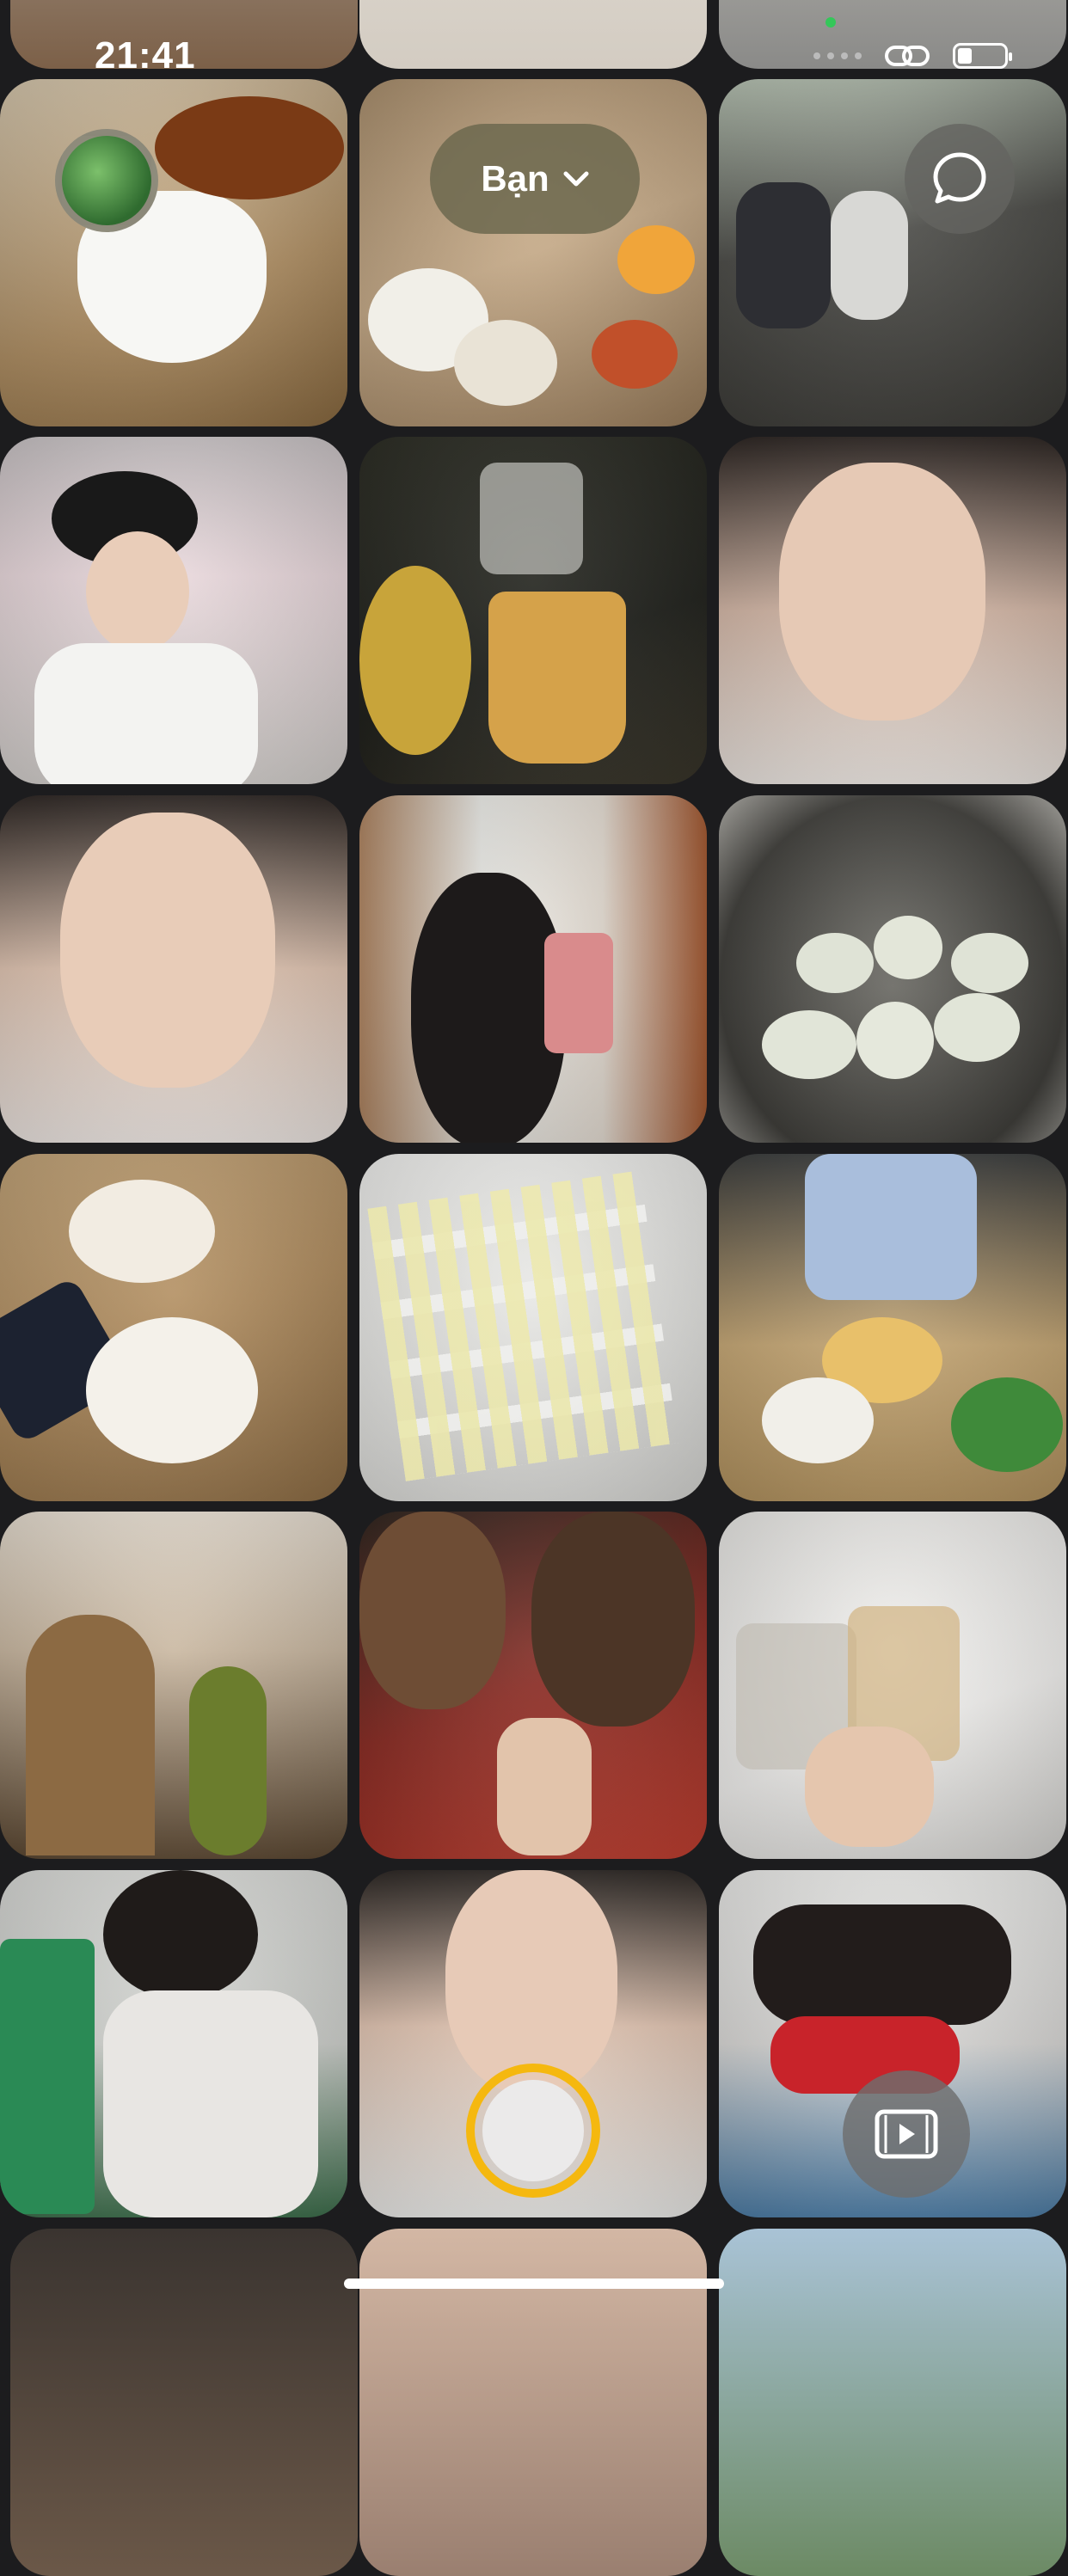 Image resolution: width=1068 pixels, height=2576 pixels. I want to click on chat-button, so click(960, 179).